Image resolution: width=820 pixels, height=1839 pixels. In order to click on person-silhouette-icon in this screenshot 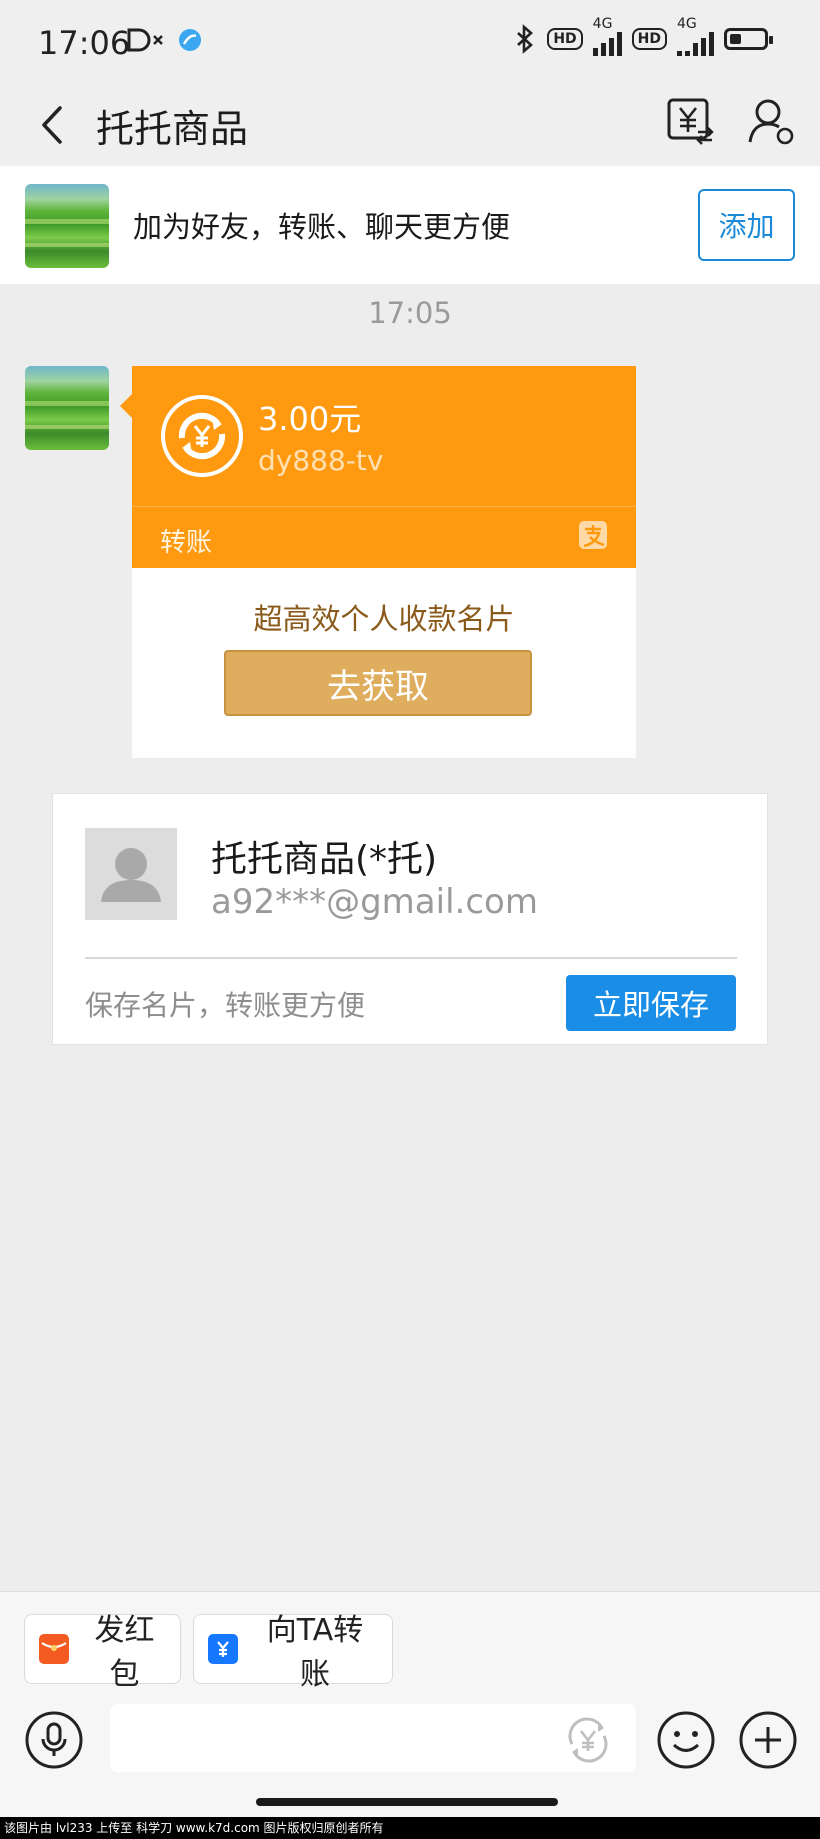, I will do `click(131, 875)`.